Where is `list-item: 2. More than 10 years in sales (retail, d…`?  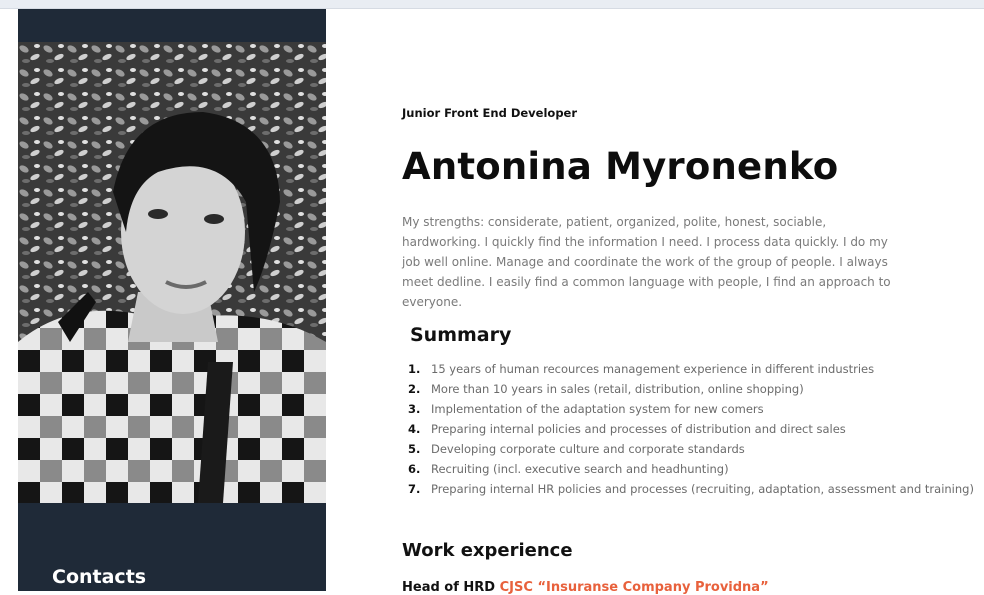
list-item: 2. More than 10 years in sales (retail, d… is located at coordinates (693, 389).